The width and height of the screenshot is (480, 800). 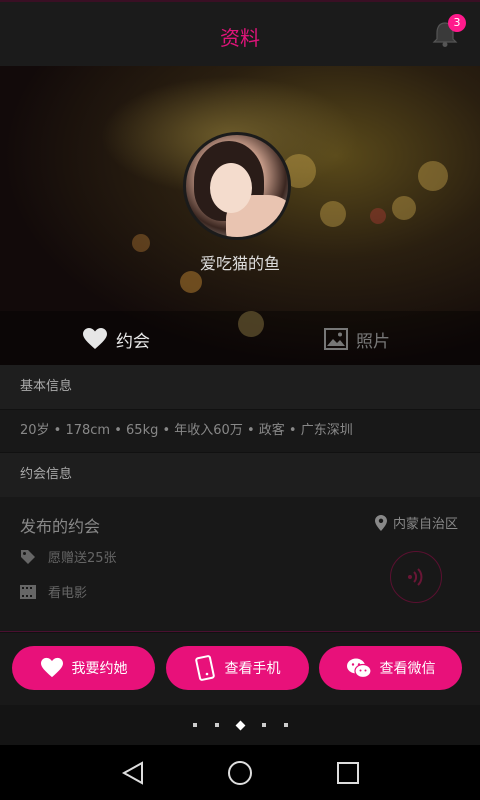 I want to click on home-icon, so click(x=240, y=773).